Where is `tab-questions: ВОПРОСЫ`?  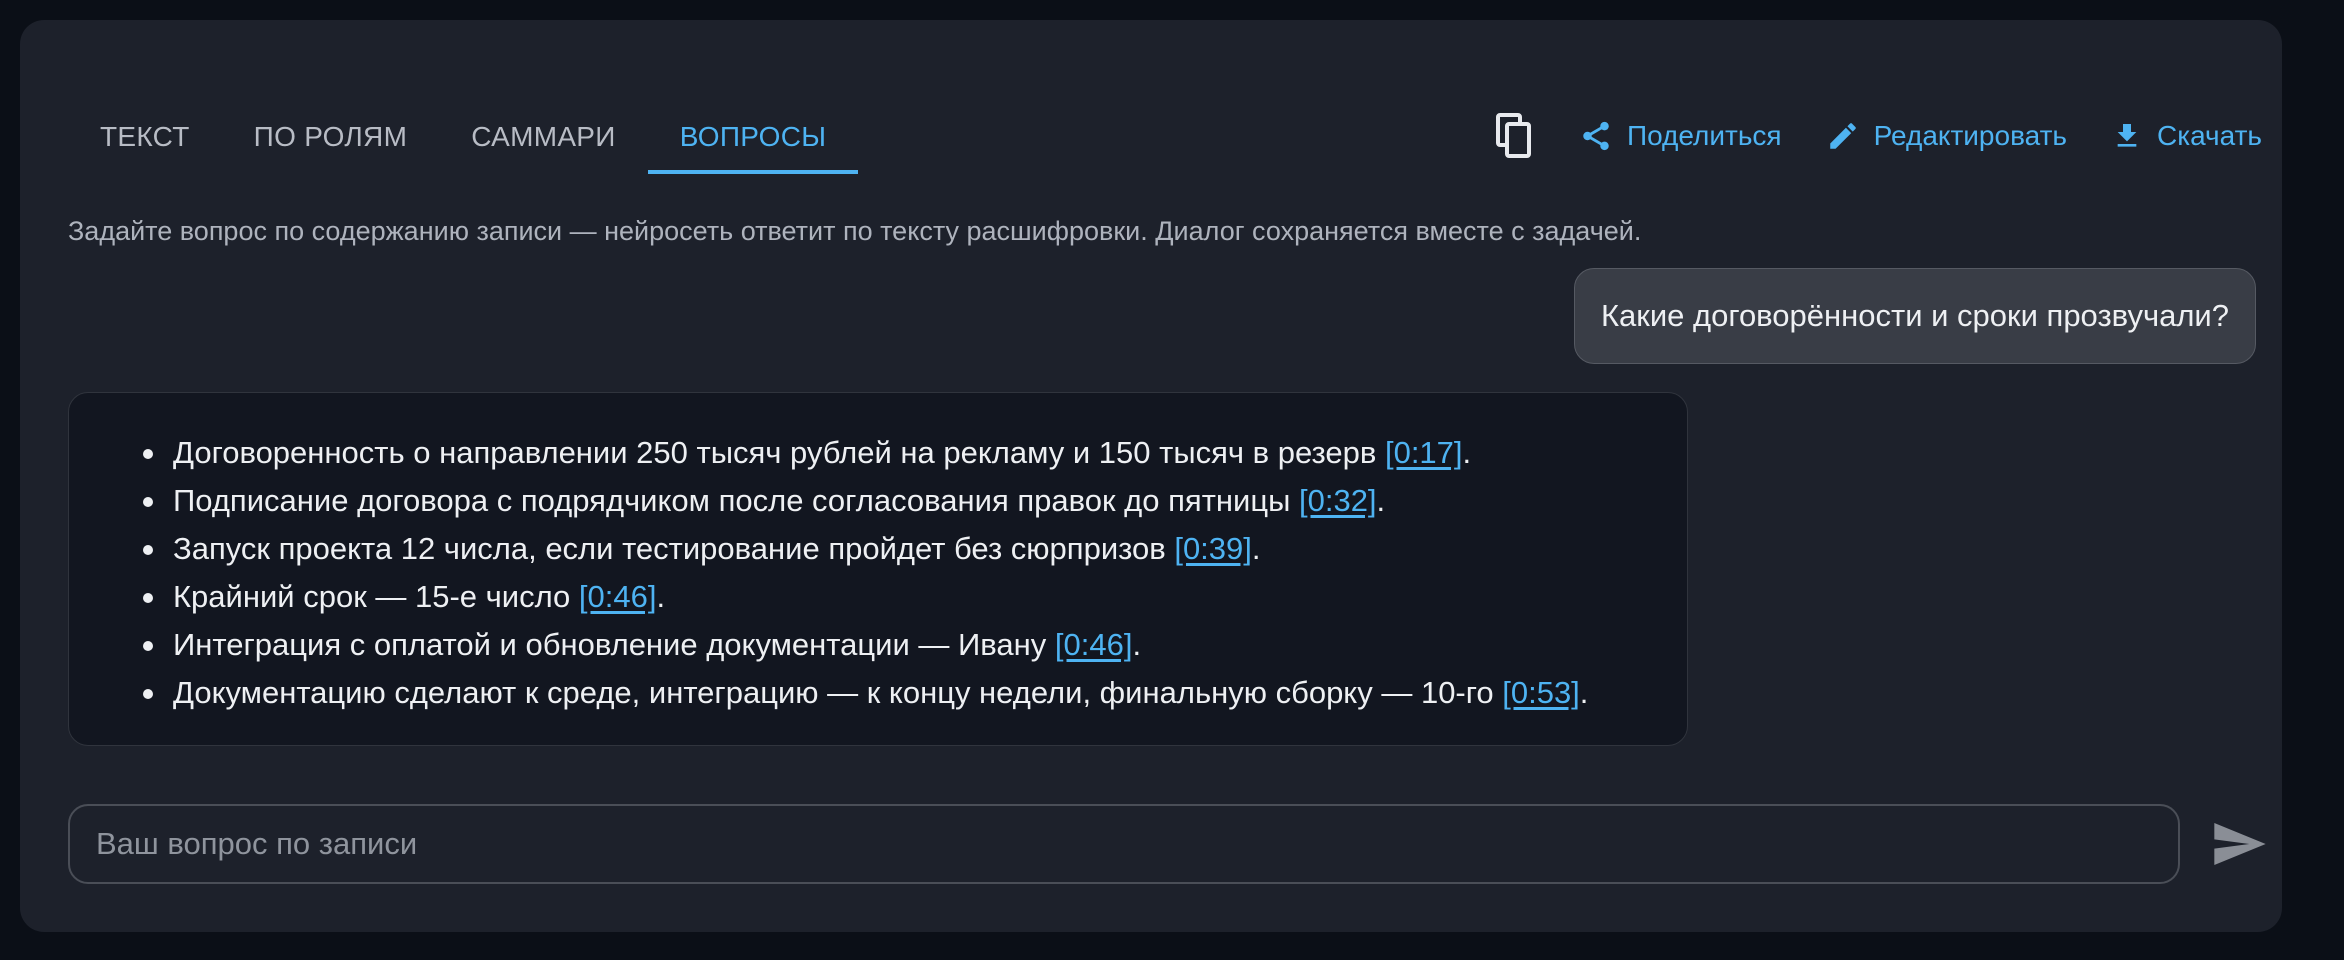 tab-questions: ВОПРОСЫ is located at coordinates (753, 137).